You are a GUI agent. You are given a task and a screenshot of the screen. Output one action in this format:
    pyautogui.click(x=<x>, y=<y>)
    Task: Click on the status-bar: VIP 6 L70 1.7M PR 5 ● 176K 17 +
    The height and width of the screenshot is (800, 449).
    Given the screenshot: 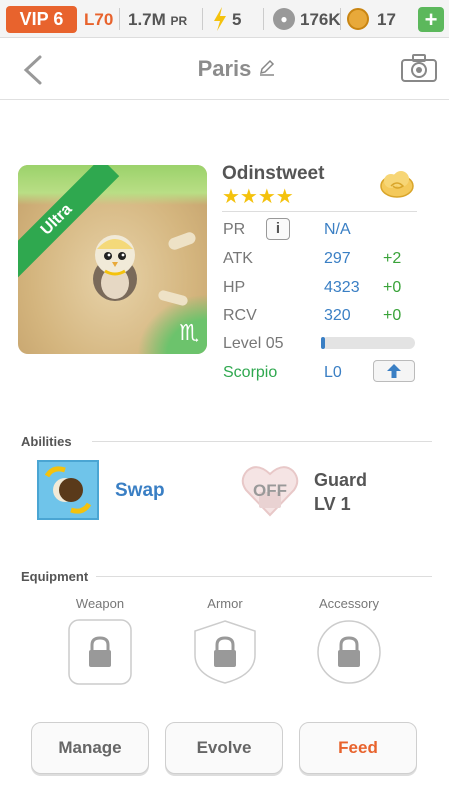 What is the action you would take?
    pyautogui.click(x=224, y=19)
    